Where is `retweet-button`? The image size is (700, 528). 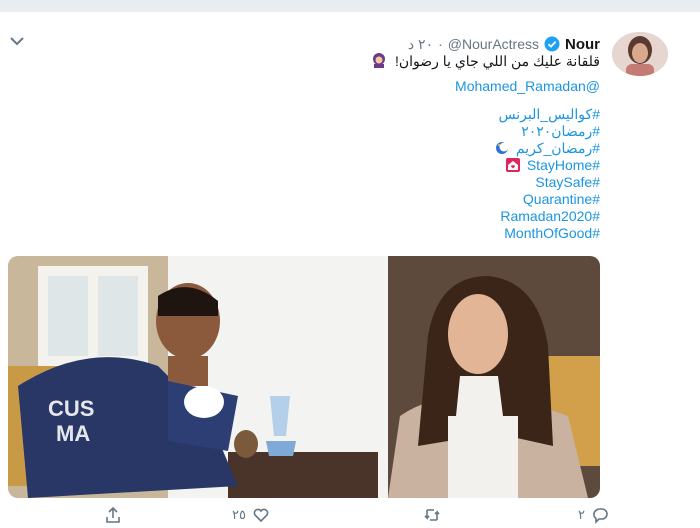
retweet-button is located at coordinates (429, 515).